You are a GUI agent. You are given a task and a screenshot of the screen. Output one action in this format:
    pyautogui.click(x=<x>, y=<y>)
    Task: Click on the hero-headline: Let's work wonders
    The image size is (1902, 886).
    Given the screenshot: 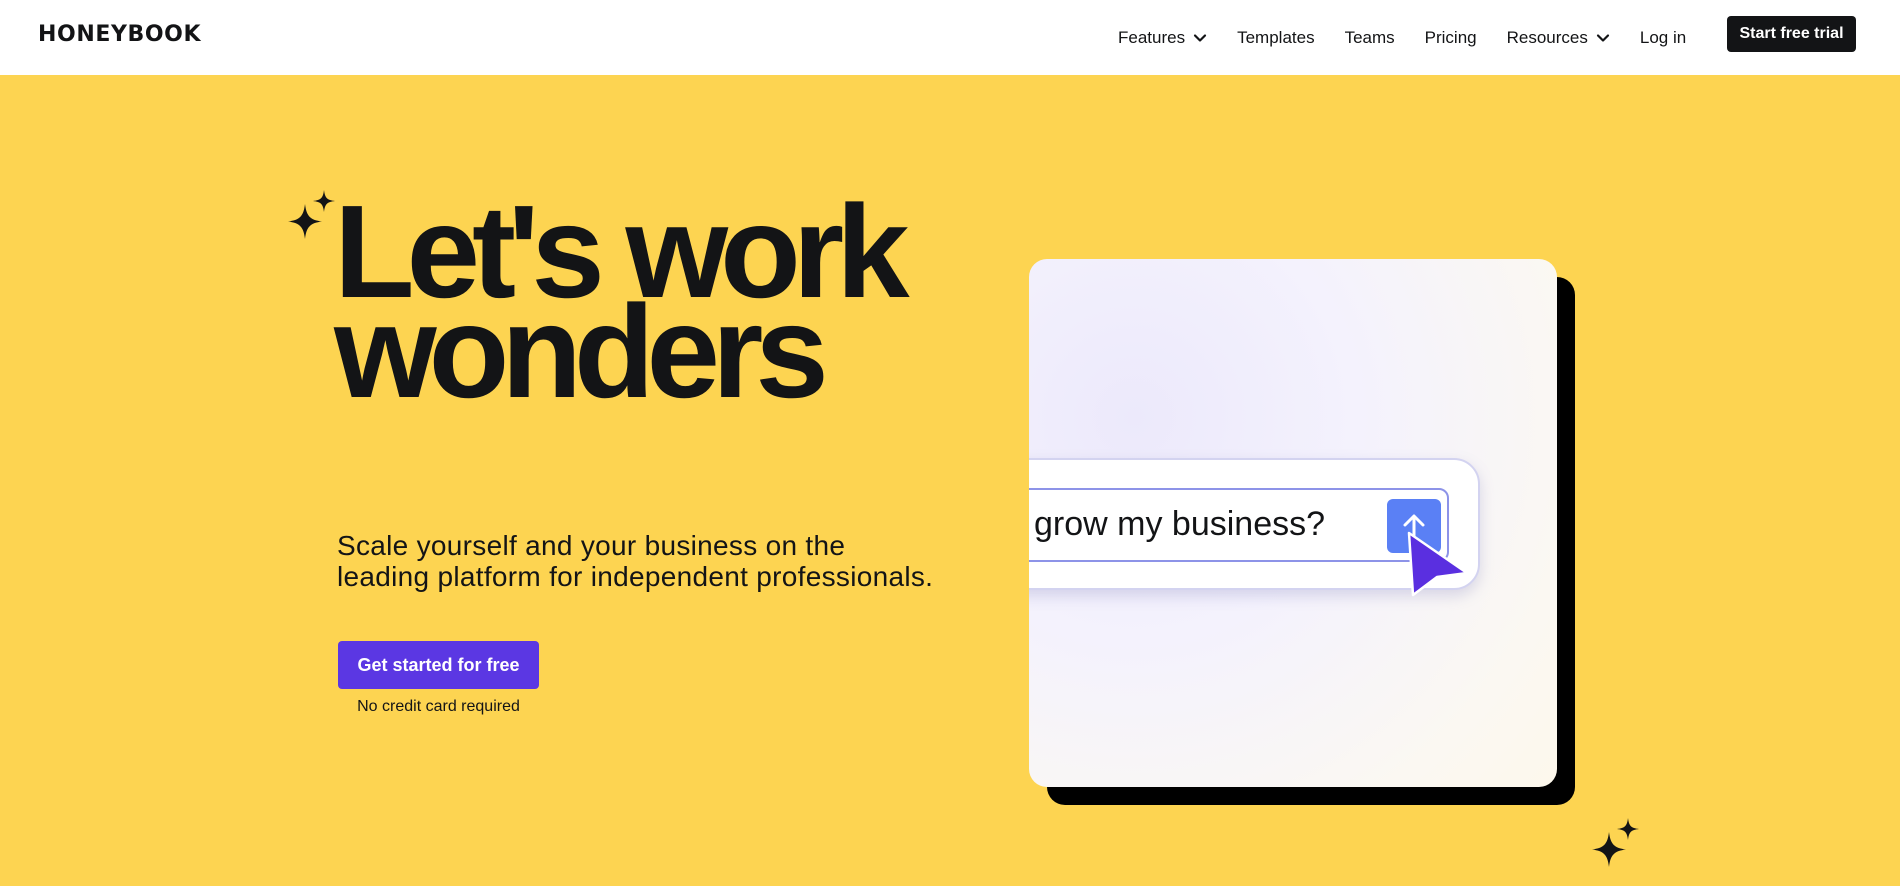 What is the action you would take?
    pyautogui.click(x=654, y=302)
    